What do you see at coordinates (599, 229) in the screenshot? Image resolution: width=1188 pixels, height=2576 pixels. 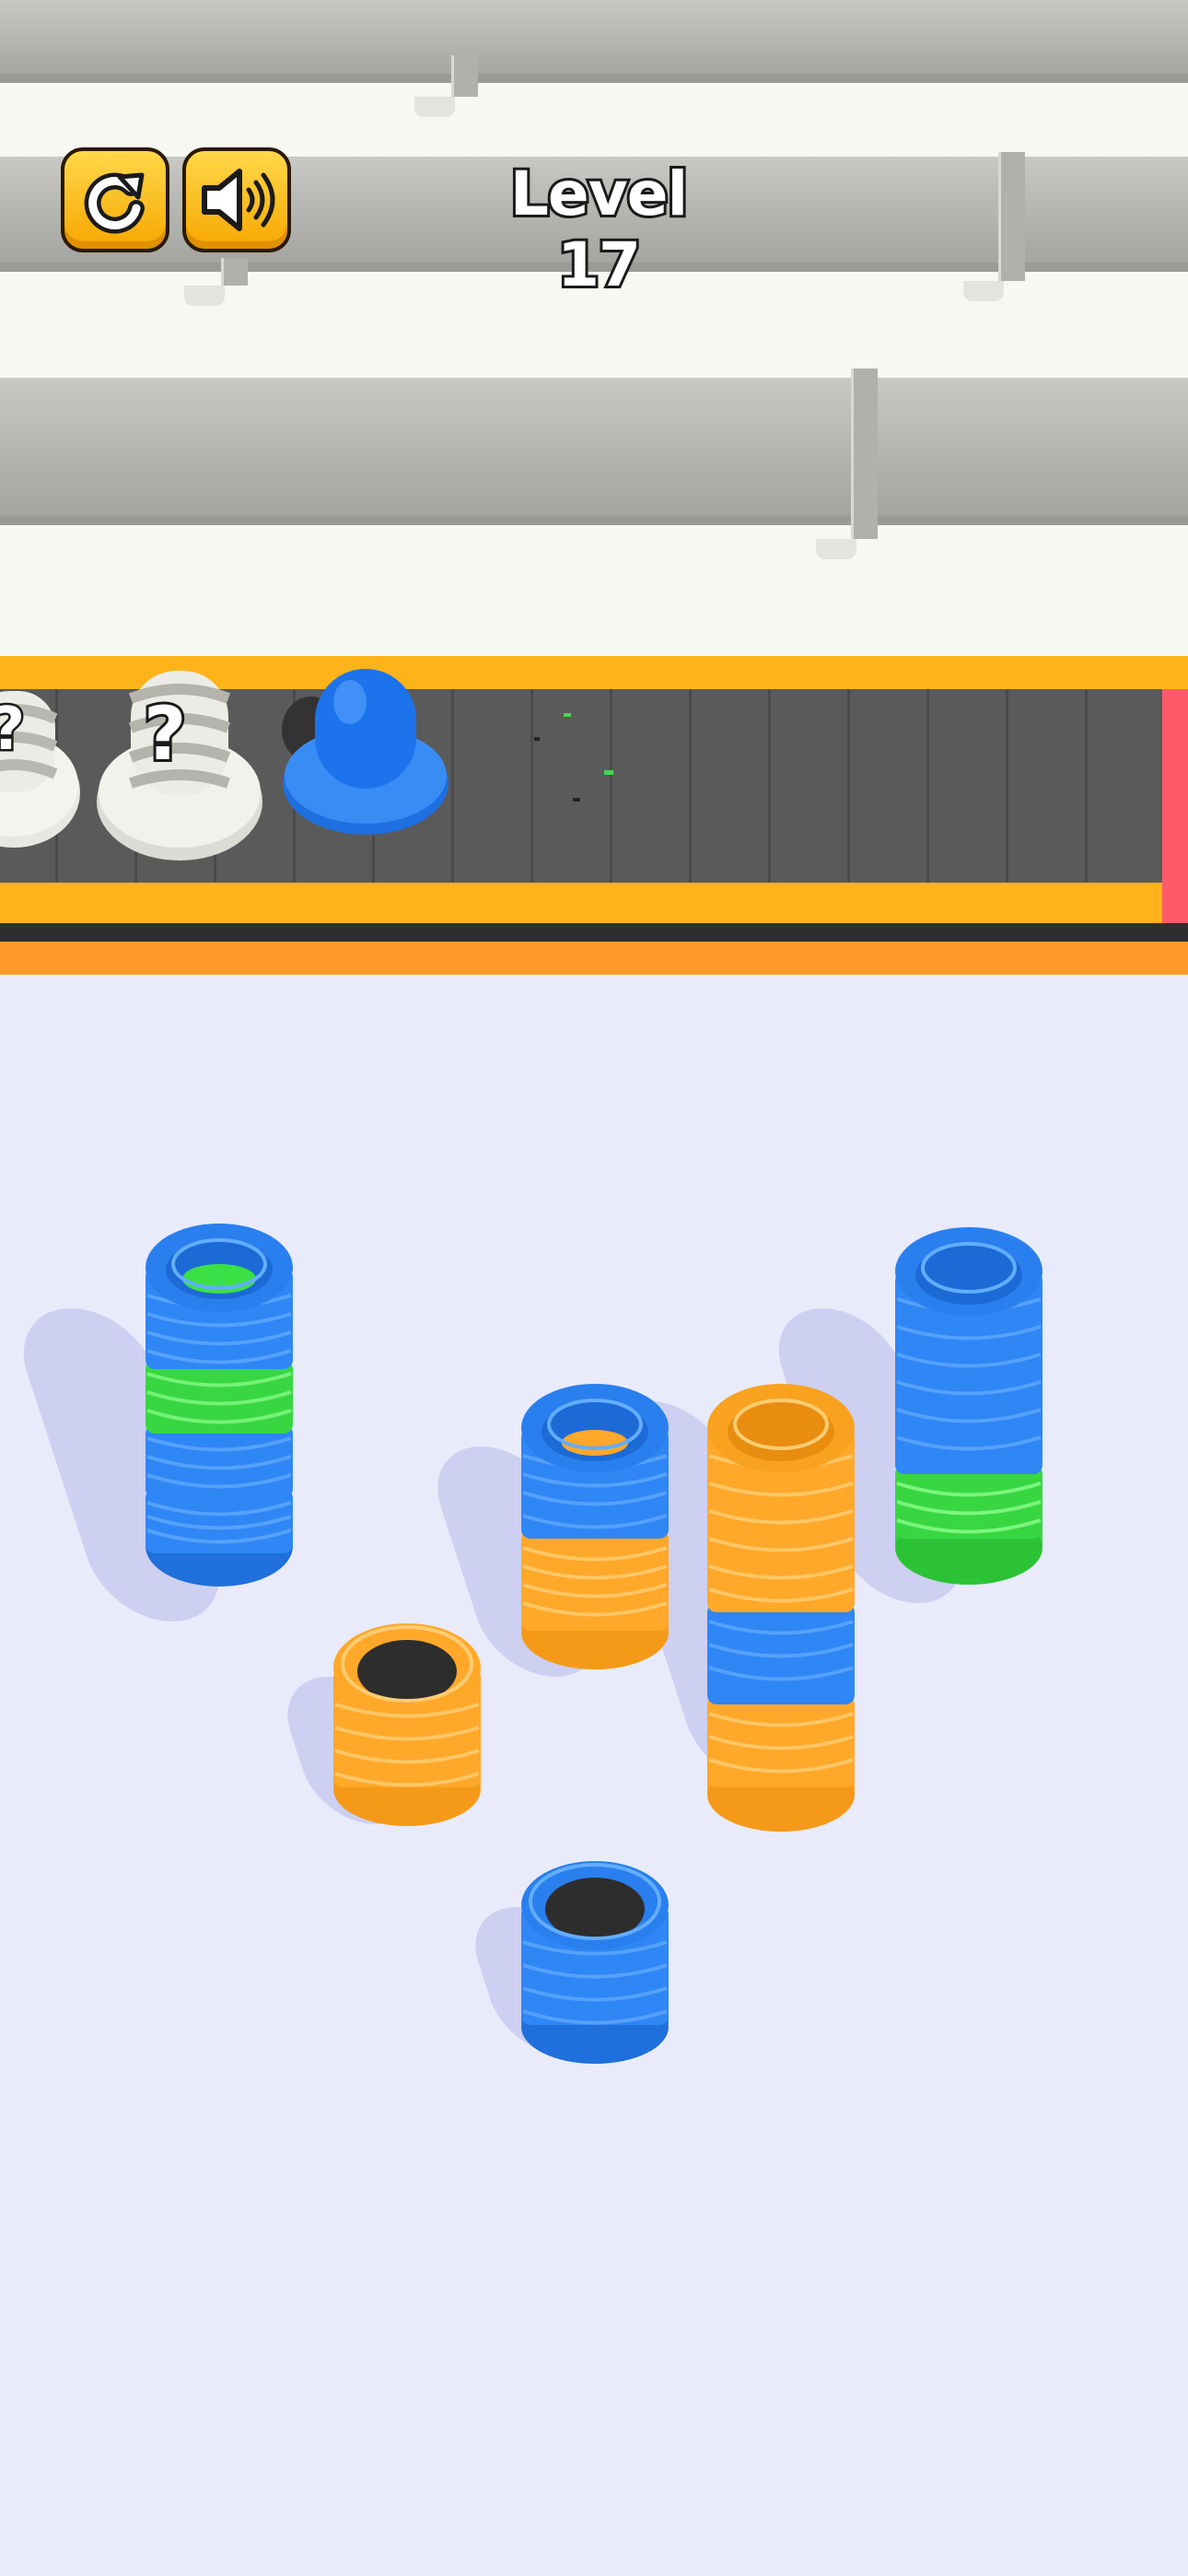 I see `level-title: Level 17` at bounding box center [599, 229].